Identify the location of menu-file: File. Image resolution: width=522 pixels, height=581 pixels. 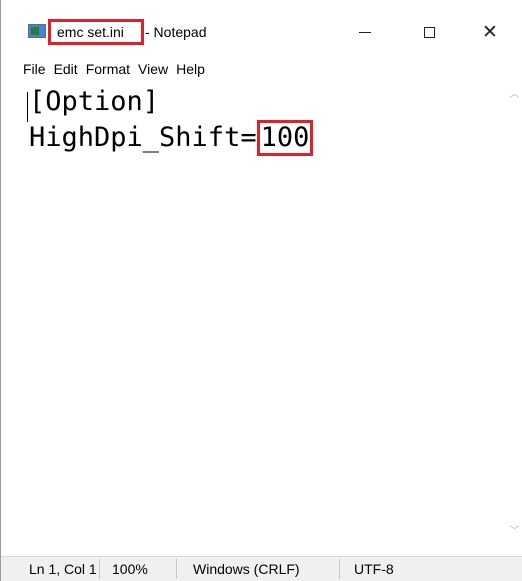
(34, 69).